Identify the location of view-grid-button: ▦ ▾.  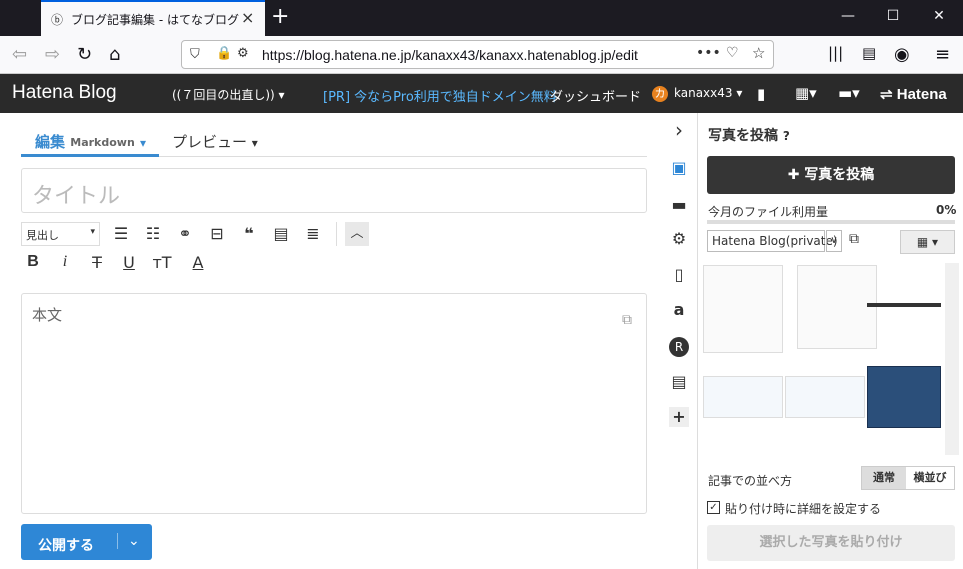
(927, 242).